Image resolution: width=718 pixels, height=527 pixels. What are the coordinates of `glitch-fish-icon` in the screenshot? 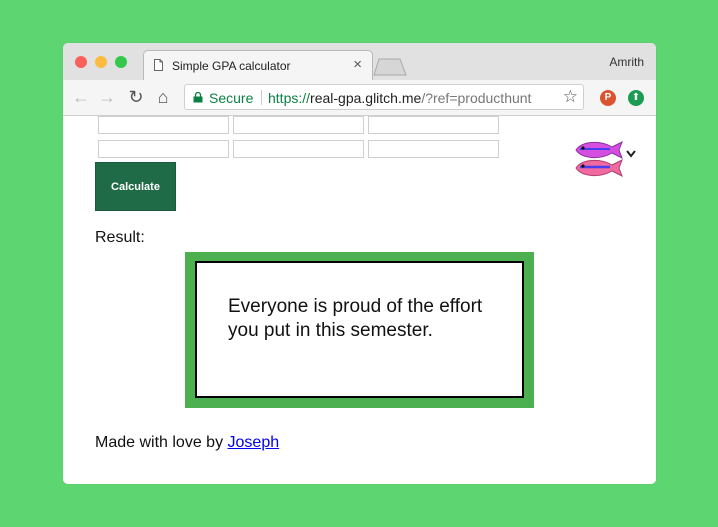 It's located at (598, 159).